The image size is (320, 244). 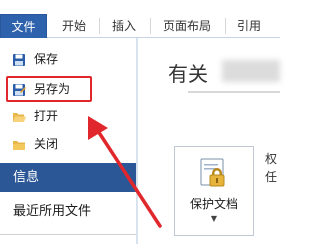 I want to click on tab-insert: 插入, so click(x=124, y=26).